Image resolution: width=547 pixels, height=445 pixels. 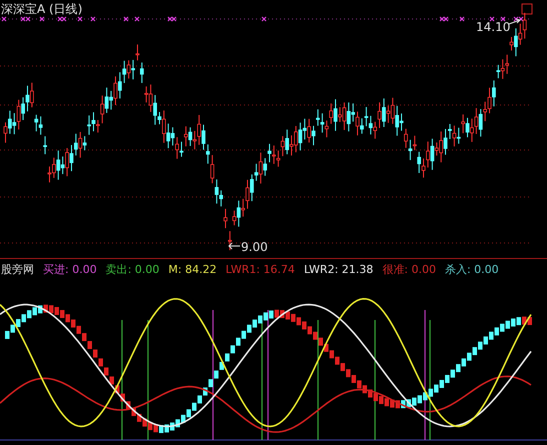 I want to click on indicator-reading: 卖出: 0.00, so click(x=133, y=269).